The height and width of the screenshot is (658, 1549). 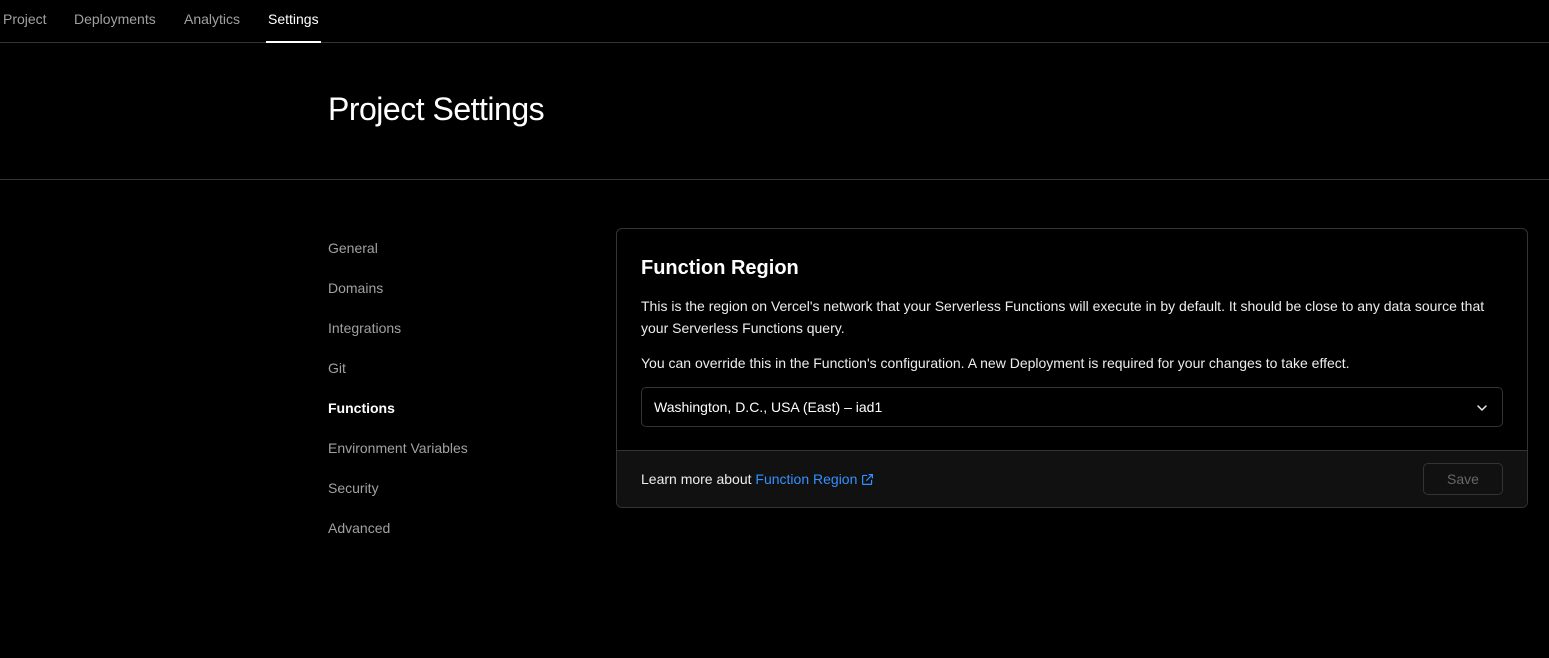 What do you see at coordinates (806, 479) in the screenshot?
I see `function-region-link-label: Function Region` at bounding box center [806, 479].